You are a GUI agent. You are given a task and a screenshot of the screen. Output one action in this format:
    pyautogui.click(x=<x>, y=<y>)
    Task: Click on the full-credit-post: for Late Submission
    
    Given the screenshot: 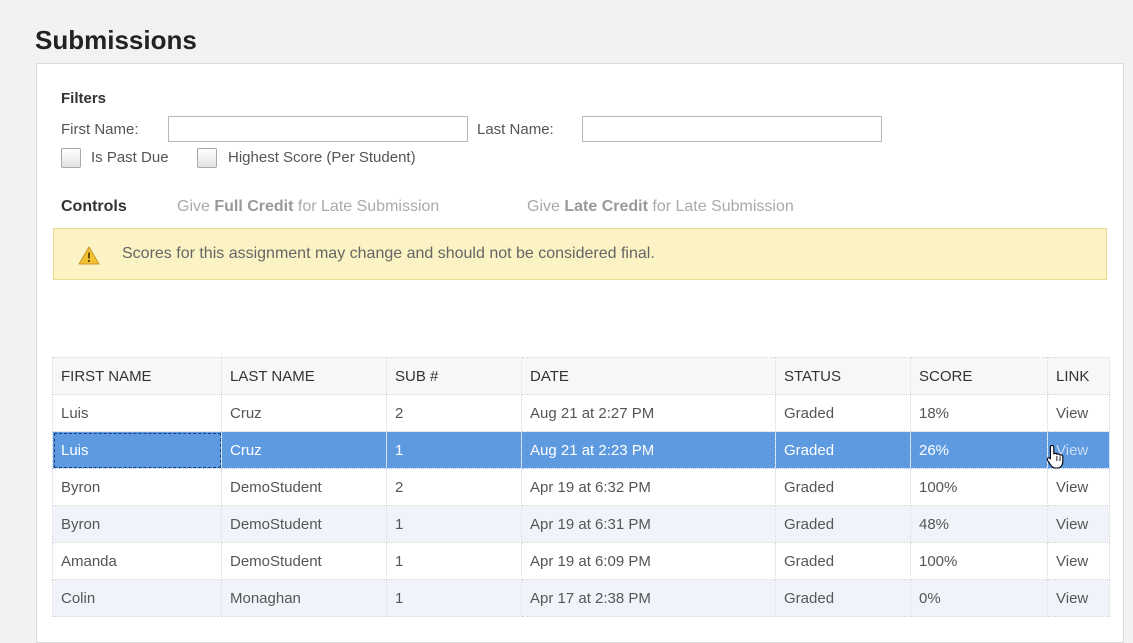 What is the action you would take?
    pyautogui.click(x=366, y=206)
    